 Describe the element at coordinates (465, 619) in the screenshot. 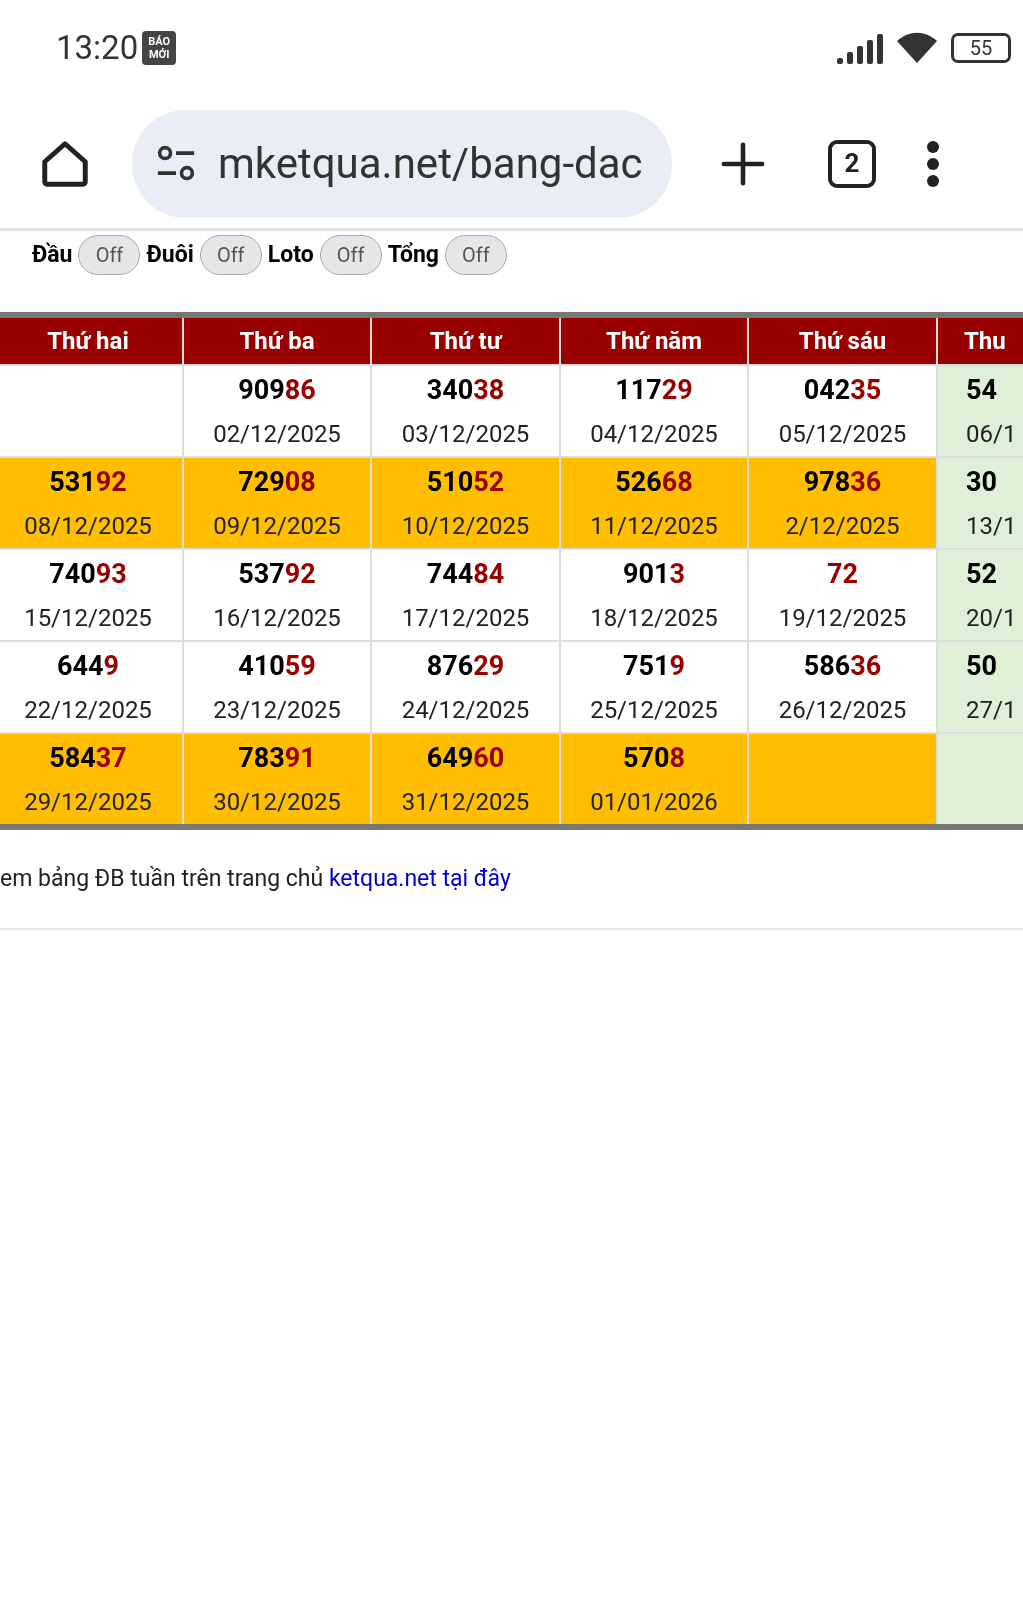

I see `result-date: 17/12/2025` at that location.